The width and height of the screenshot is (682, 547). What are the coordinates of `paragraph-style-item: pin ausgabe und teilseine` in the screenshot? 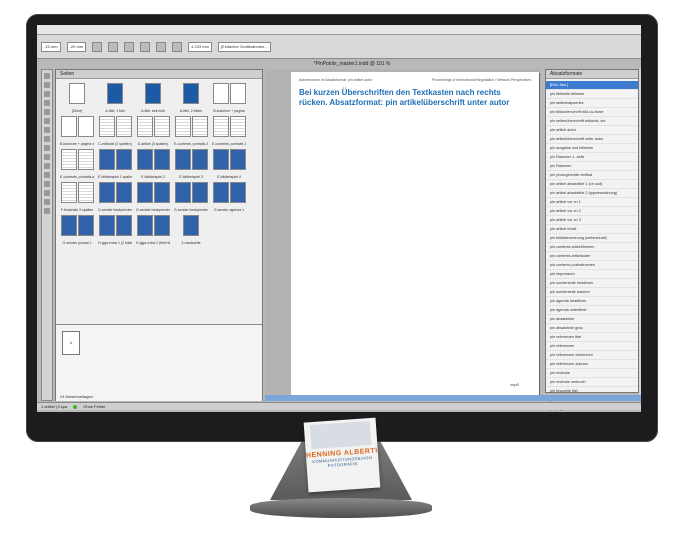 It's located at (592, 148).